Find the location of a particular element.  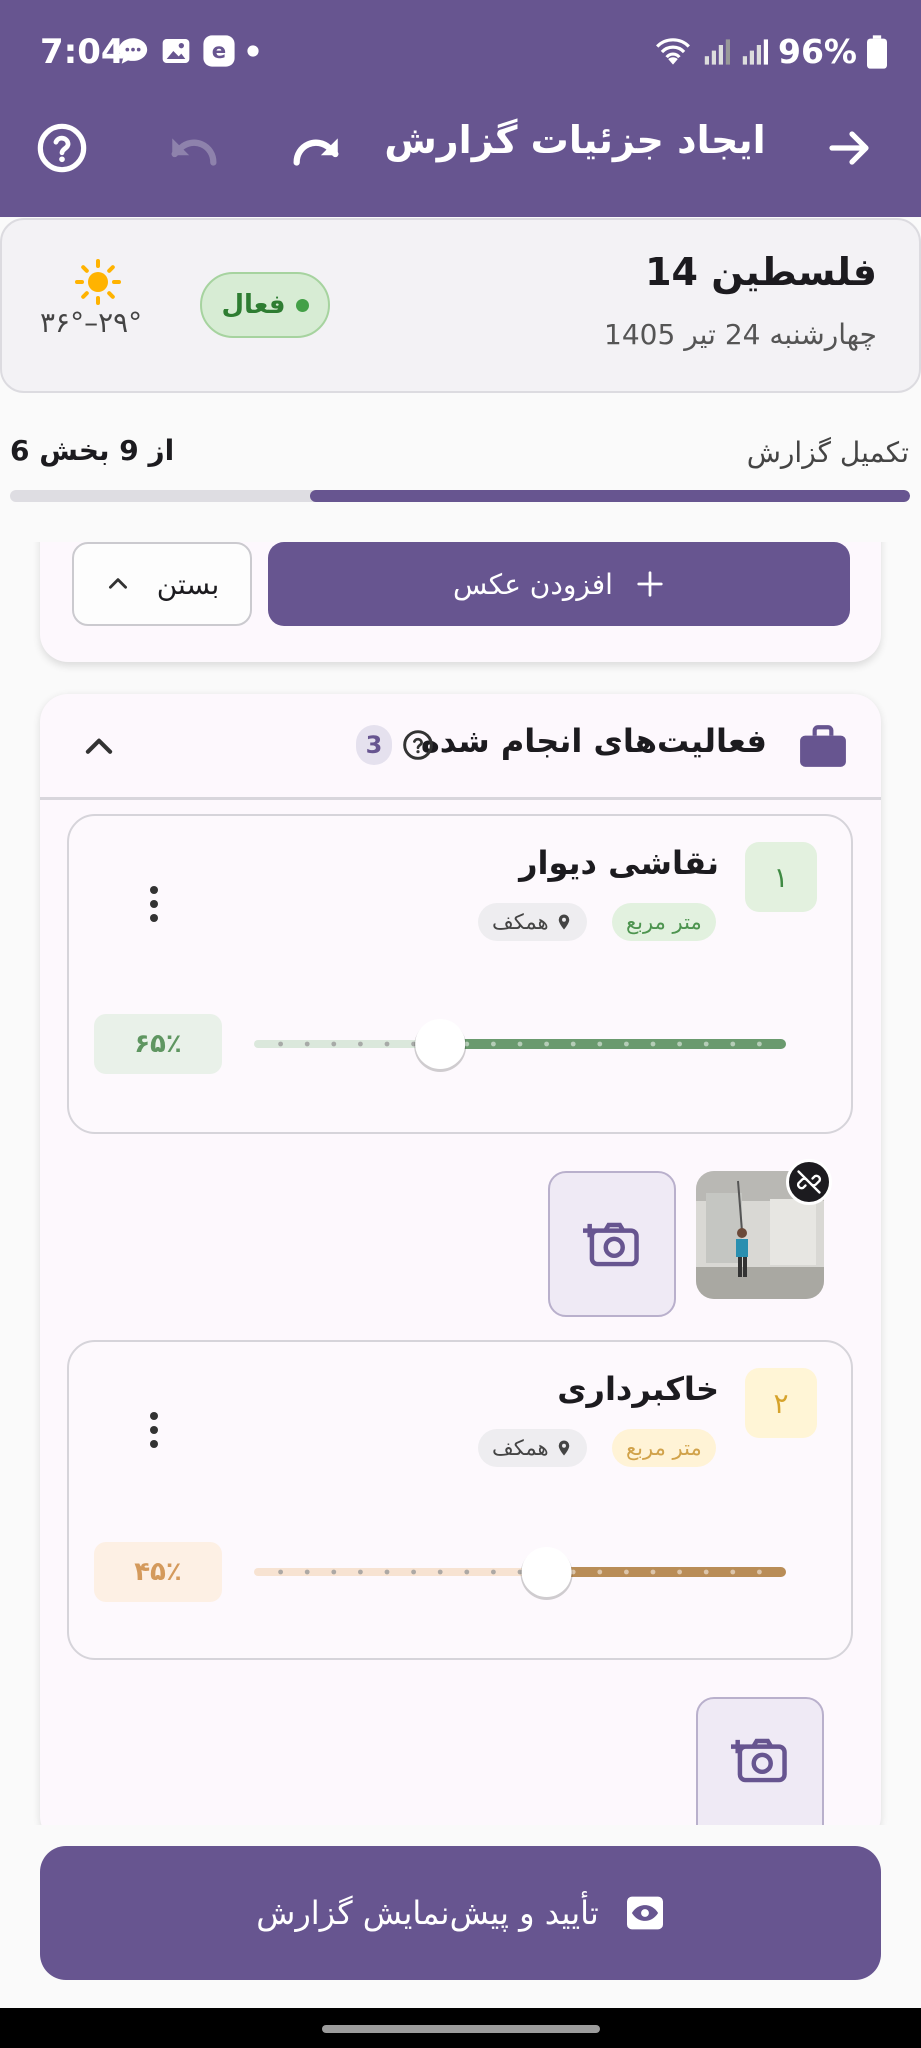

percent-box: ۶۵٪ is located at coordinates (158, 1044).